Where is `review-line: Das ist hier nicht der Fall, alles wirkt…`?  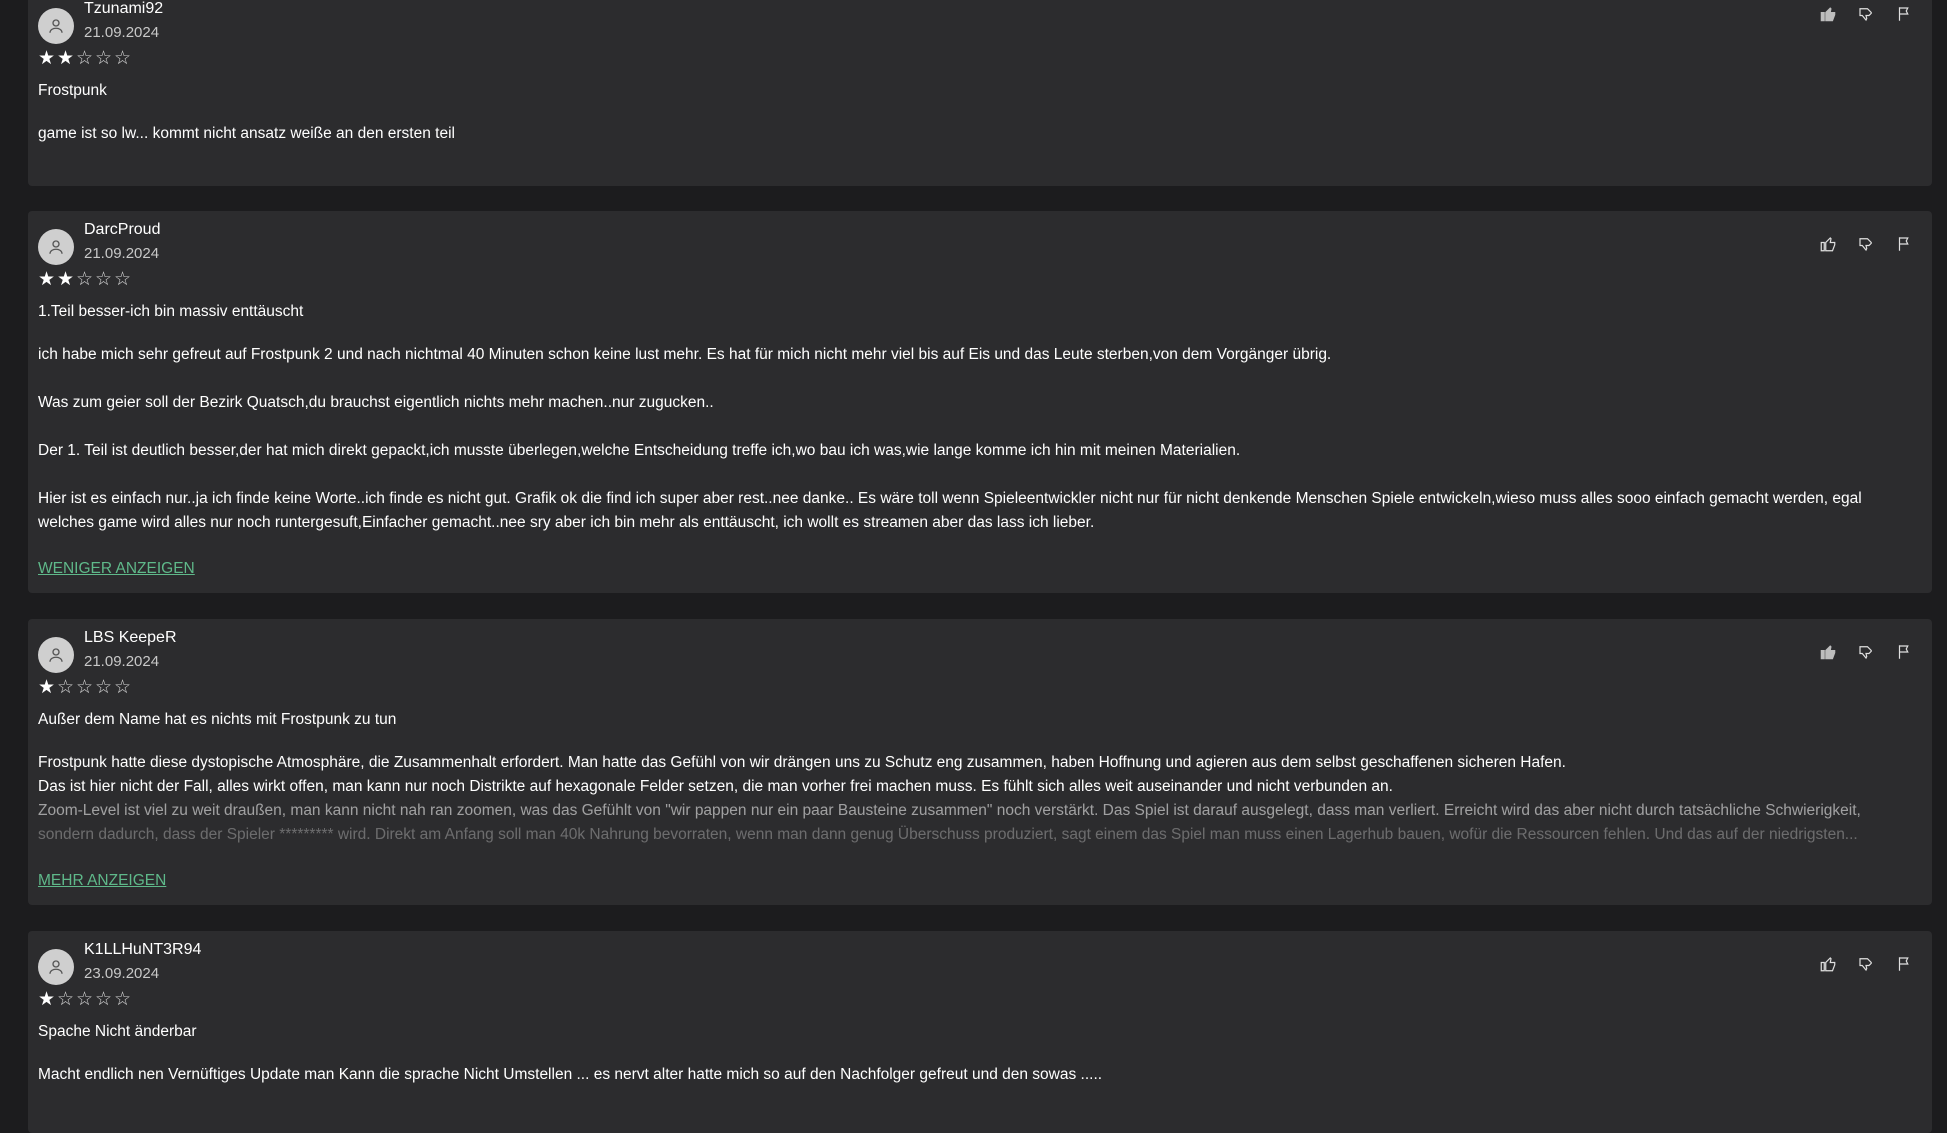 review-line: Das ist hier nicht der Fall, alles wirkt… is located at coordinates (715, 786).